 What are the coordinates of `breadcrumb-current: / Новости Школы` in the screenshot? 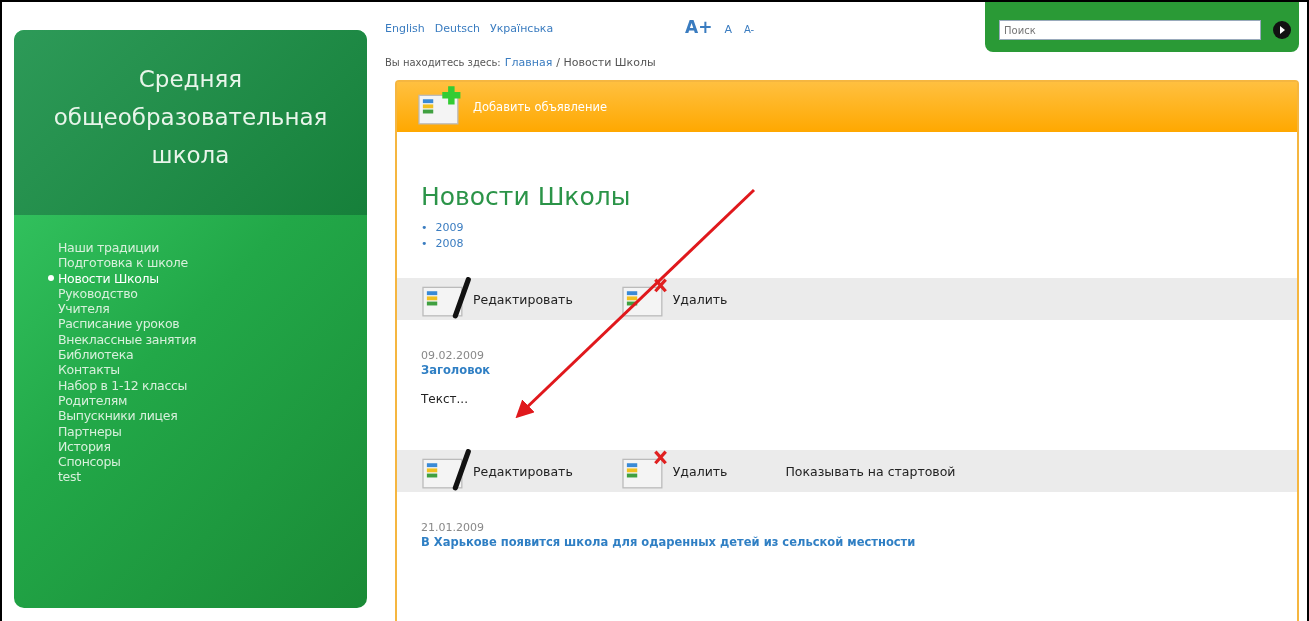 It's located at (606, 62).